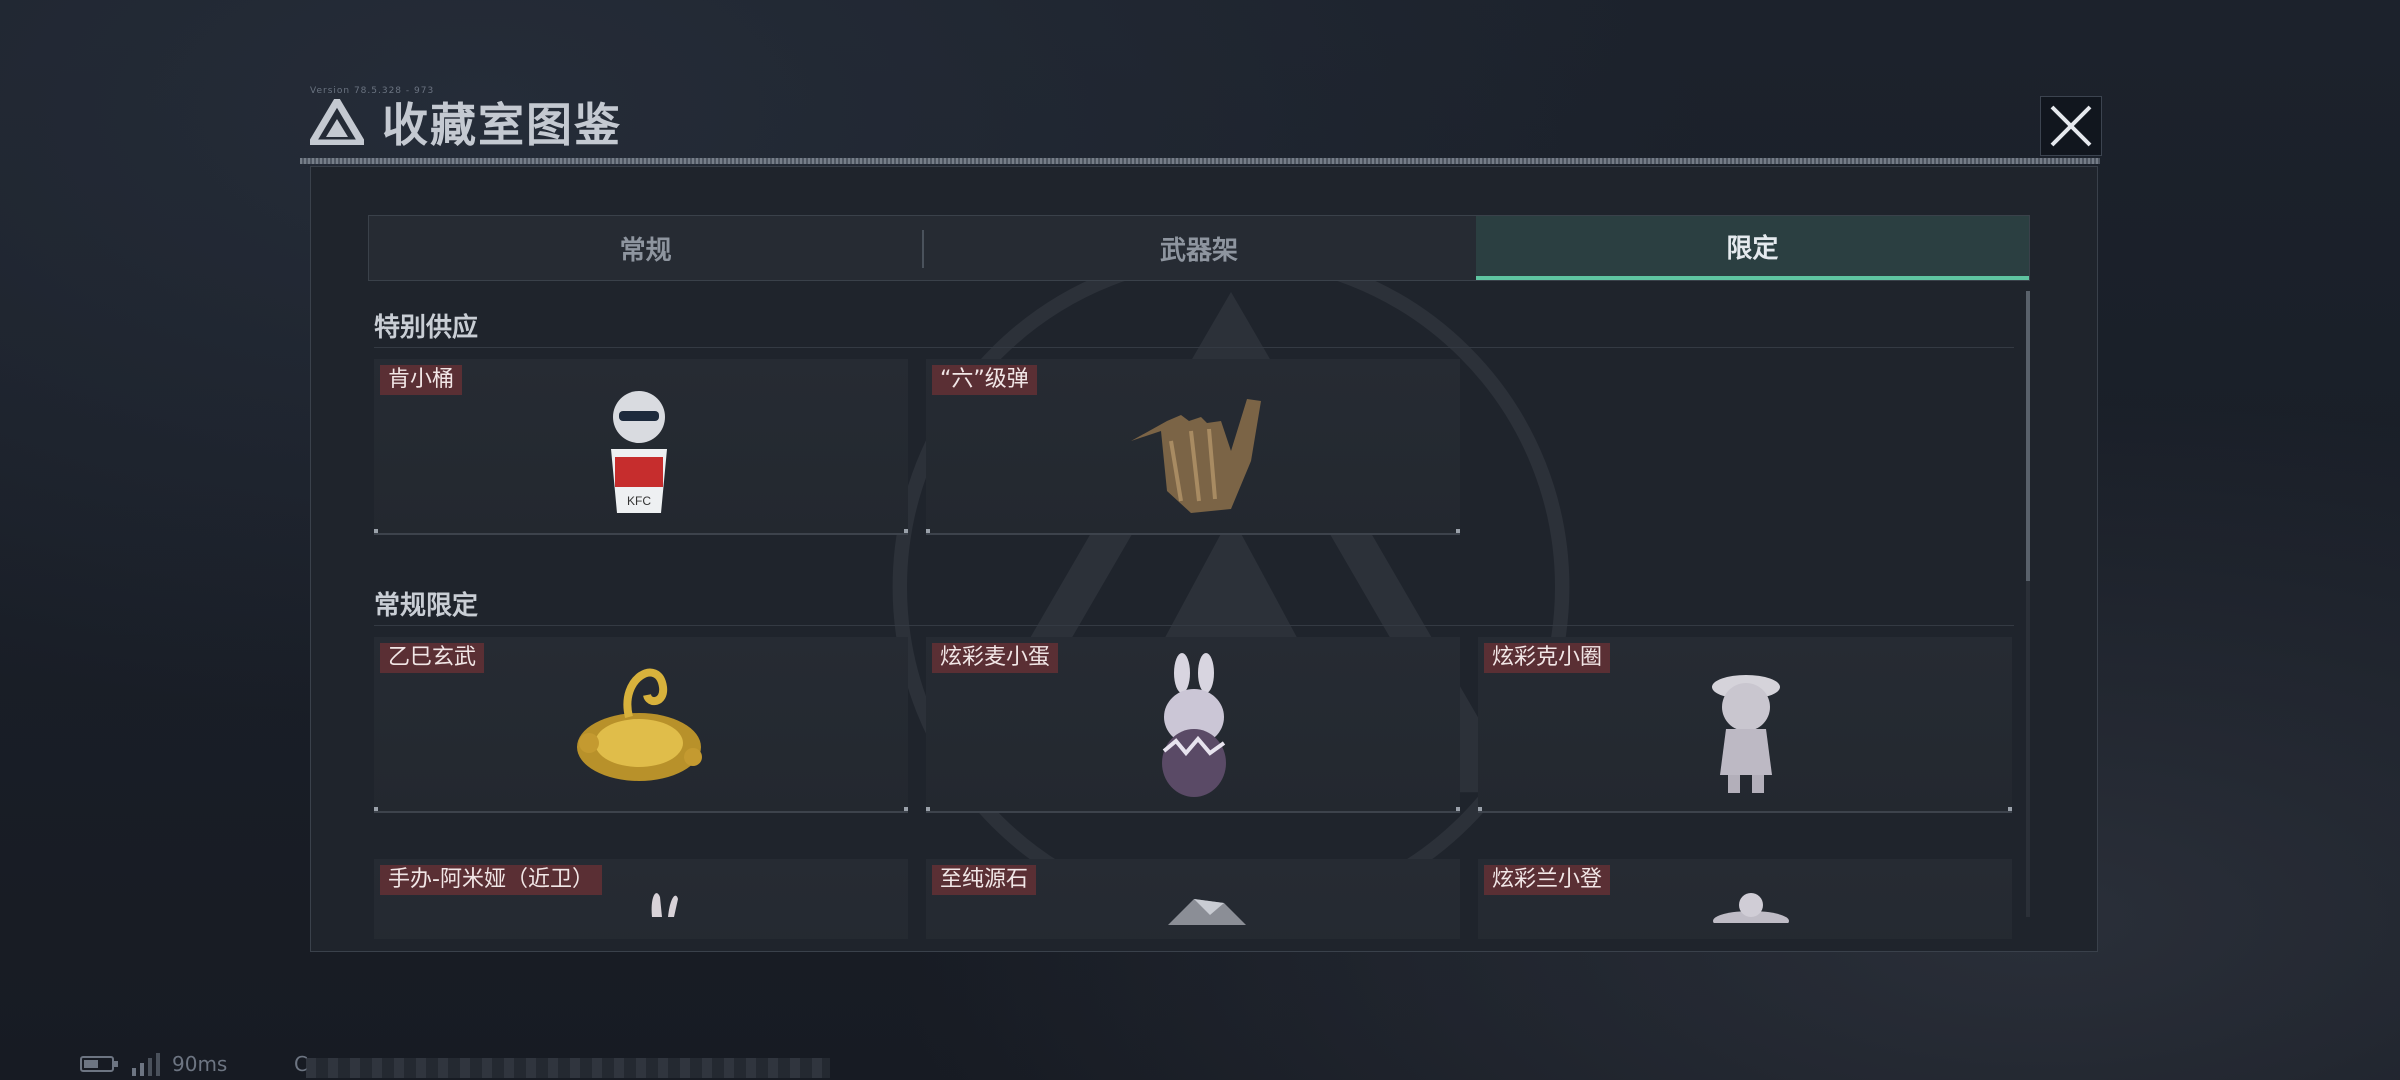 This screenshot has height=1080, width=2400. I want to click on card-label: 炫彩兰小登, so click(1547, 880).